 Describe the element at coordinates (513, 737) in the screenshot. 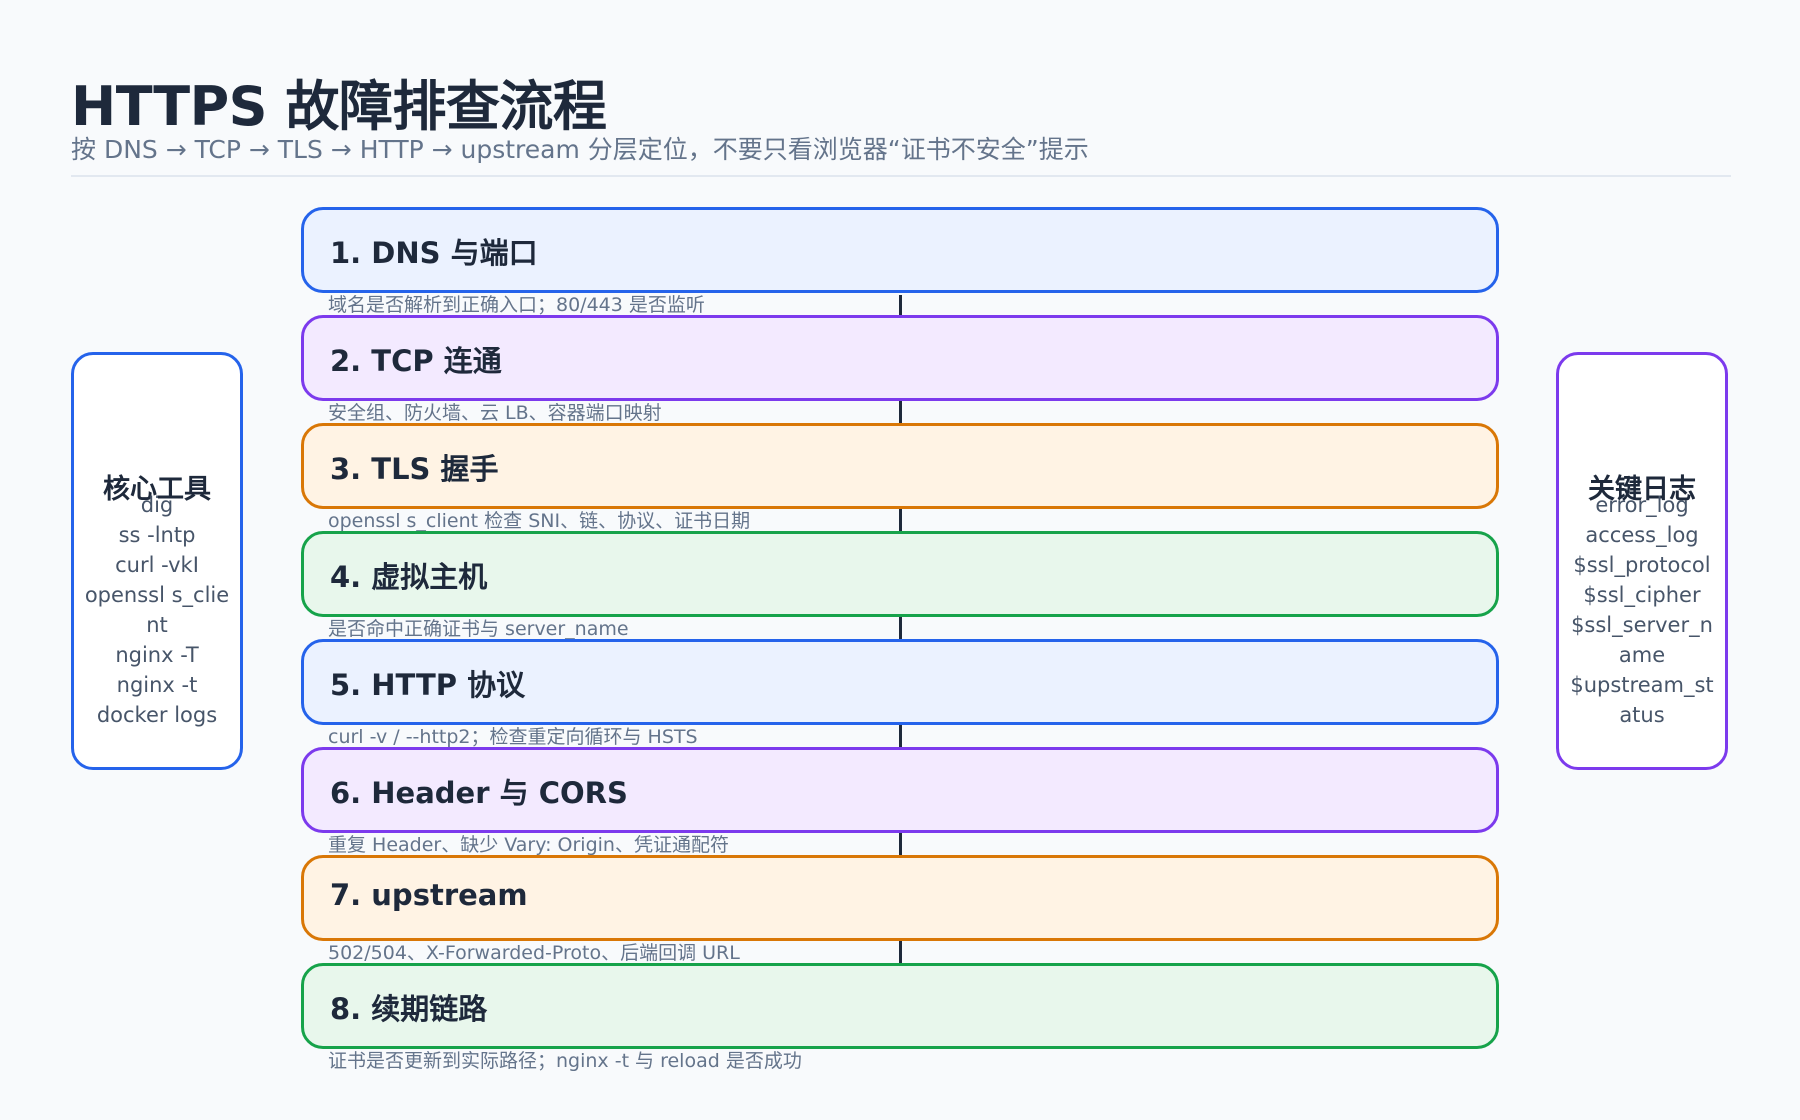

I see `flow-step-desc: curl -v / --http2；检查重定向循环与 HSTS` at that location.